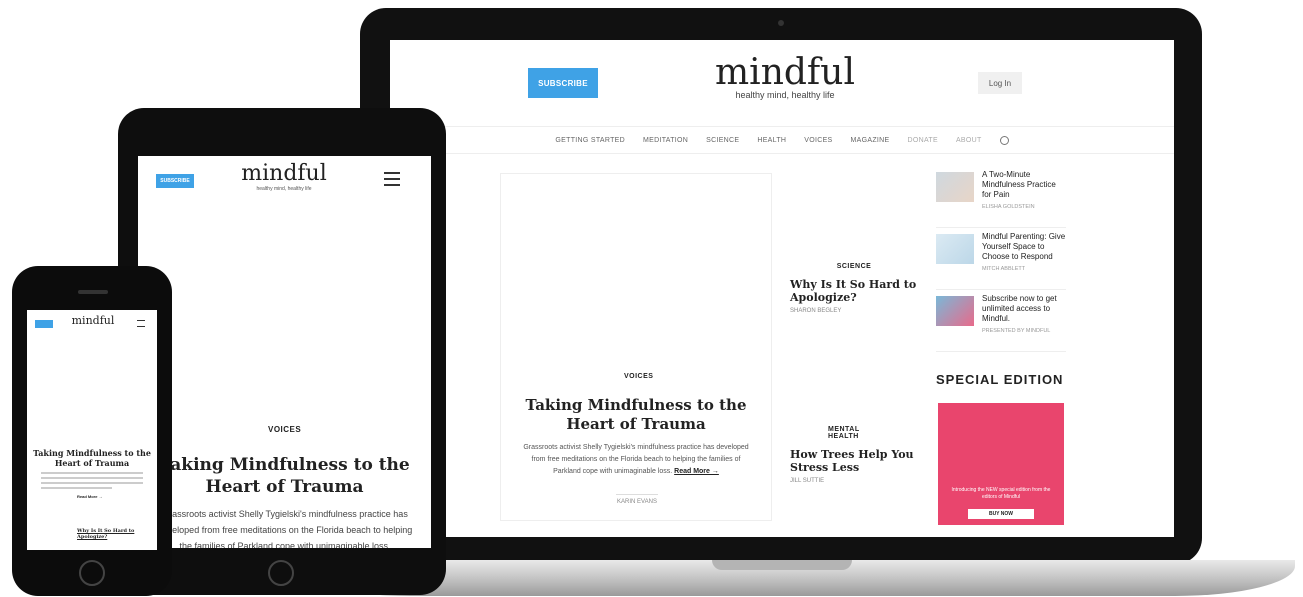 The height and width of the screenshot is (597, 1303). What do you see at coordinates (854, 291) in the screenshot?
I see `article-card-title: Why Is It So Hard to Apologize?` at bounding box center [854, 291].